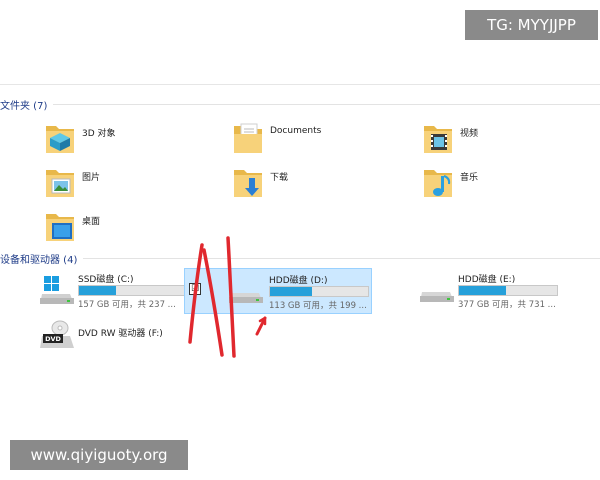  Describe the element at coordinates (57, 290) in the screenshot. I see `windows-drive-icon` at that location.